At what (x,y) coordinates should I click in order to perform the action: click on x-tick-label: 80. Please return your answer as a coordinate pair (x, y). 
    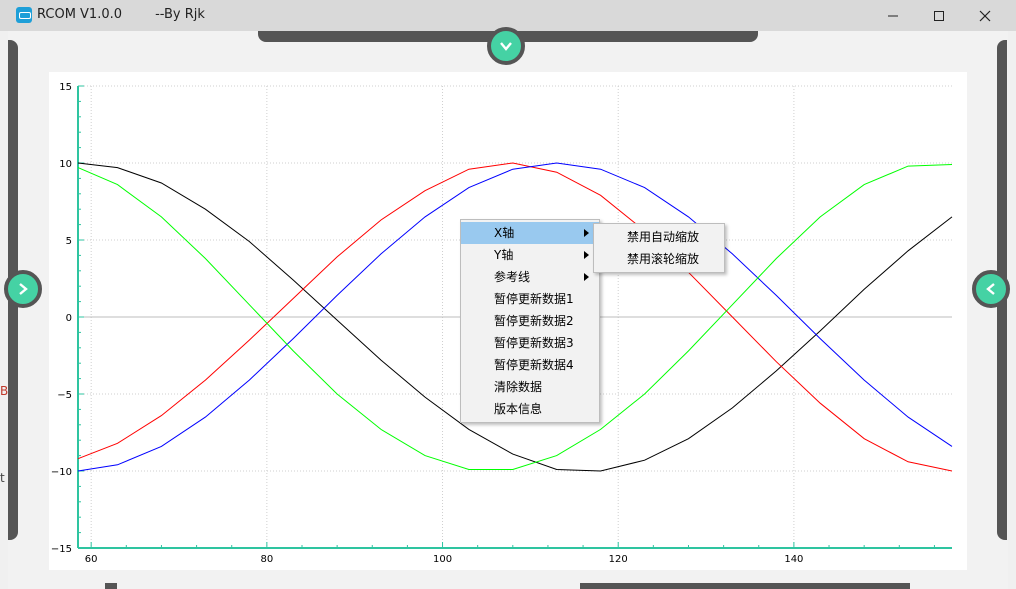
    Looking at the image, I should click on (266, 559).